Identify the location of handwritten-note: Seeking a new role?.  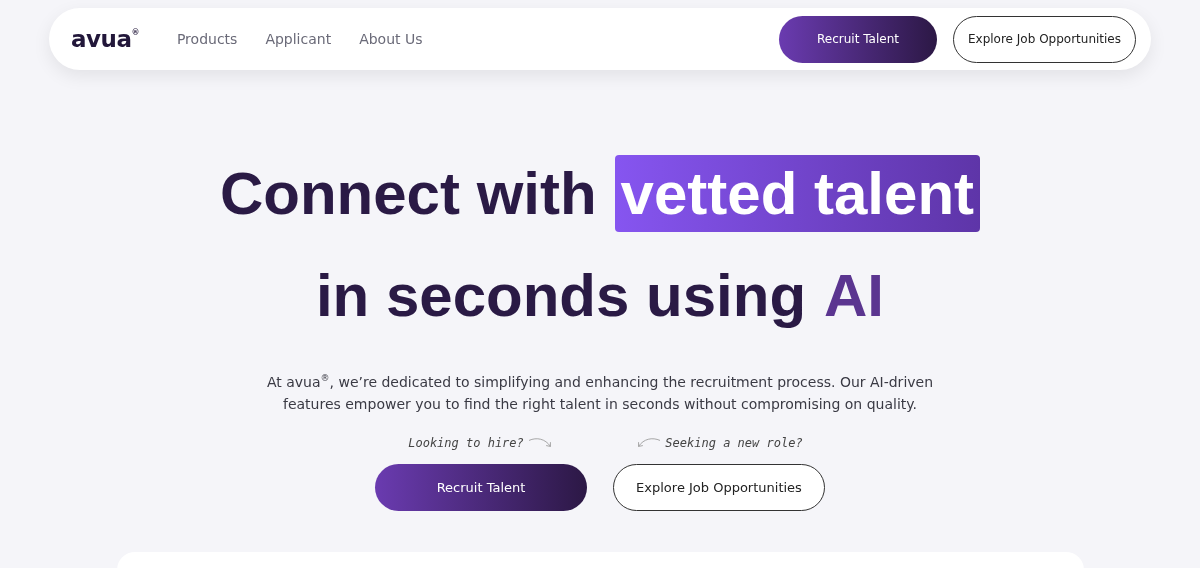
(734, 442).